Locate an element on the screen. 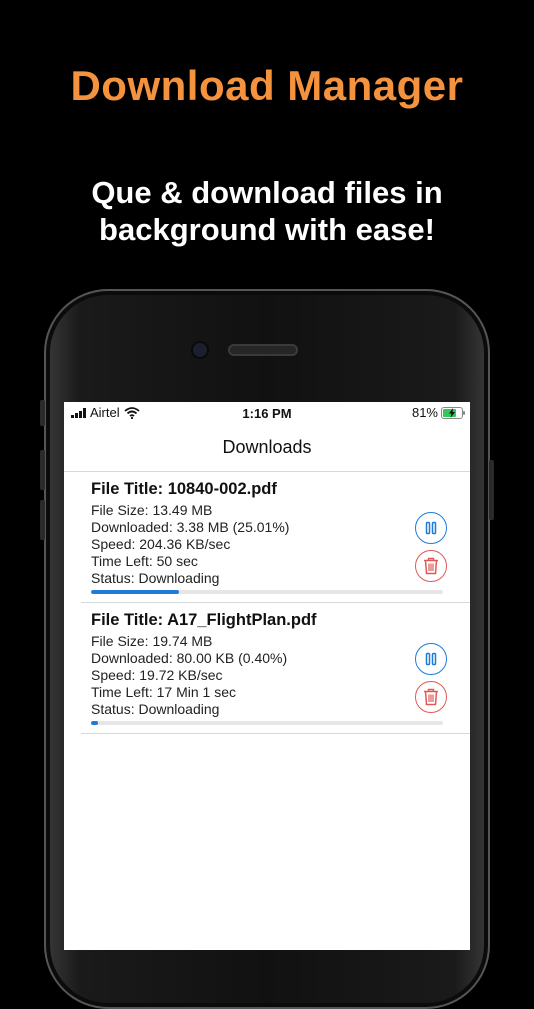 The height and width of the screenshot is (1009, 534). phone-mute-switch is located at coordinates (42, 413).